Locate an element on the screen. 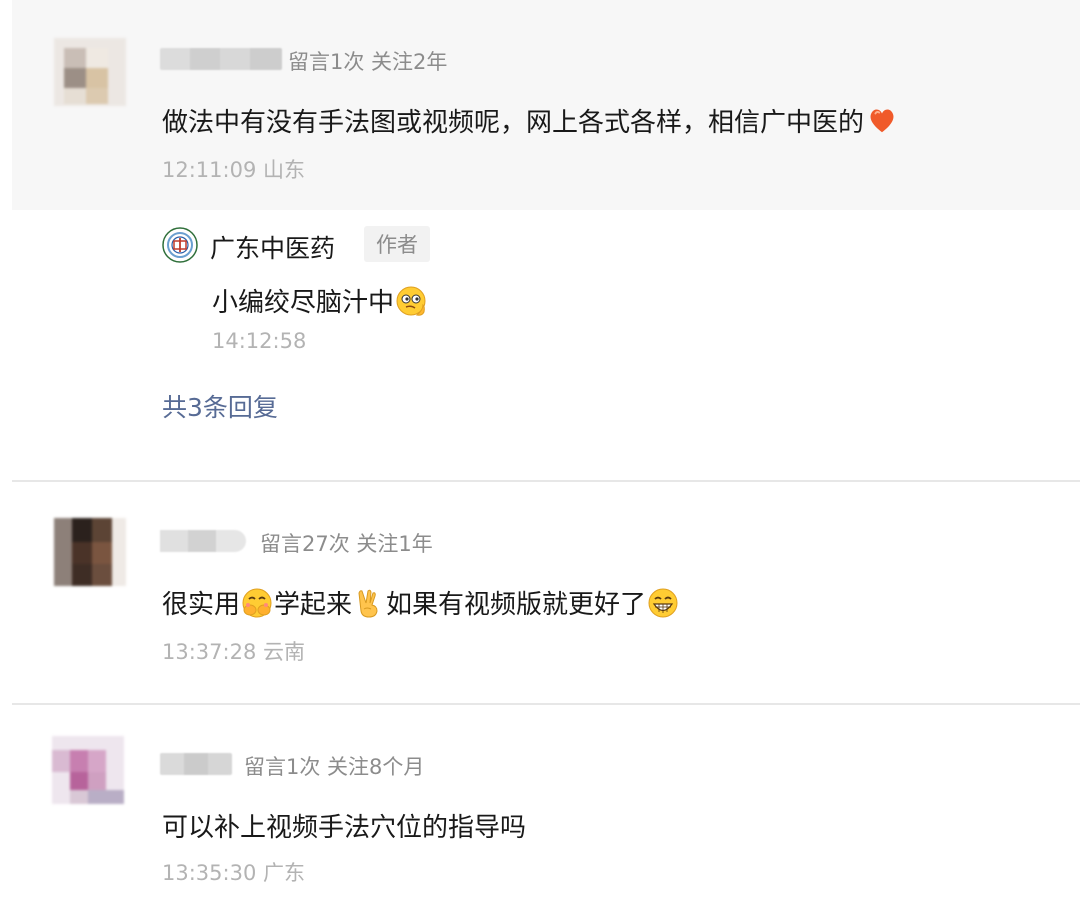 This screenshot has height=903, width=1080. giggle-emoji is located at coordinates (257, 602).